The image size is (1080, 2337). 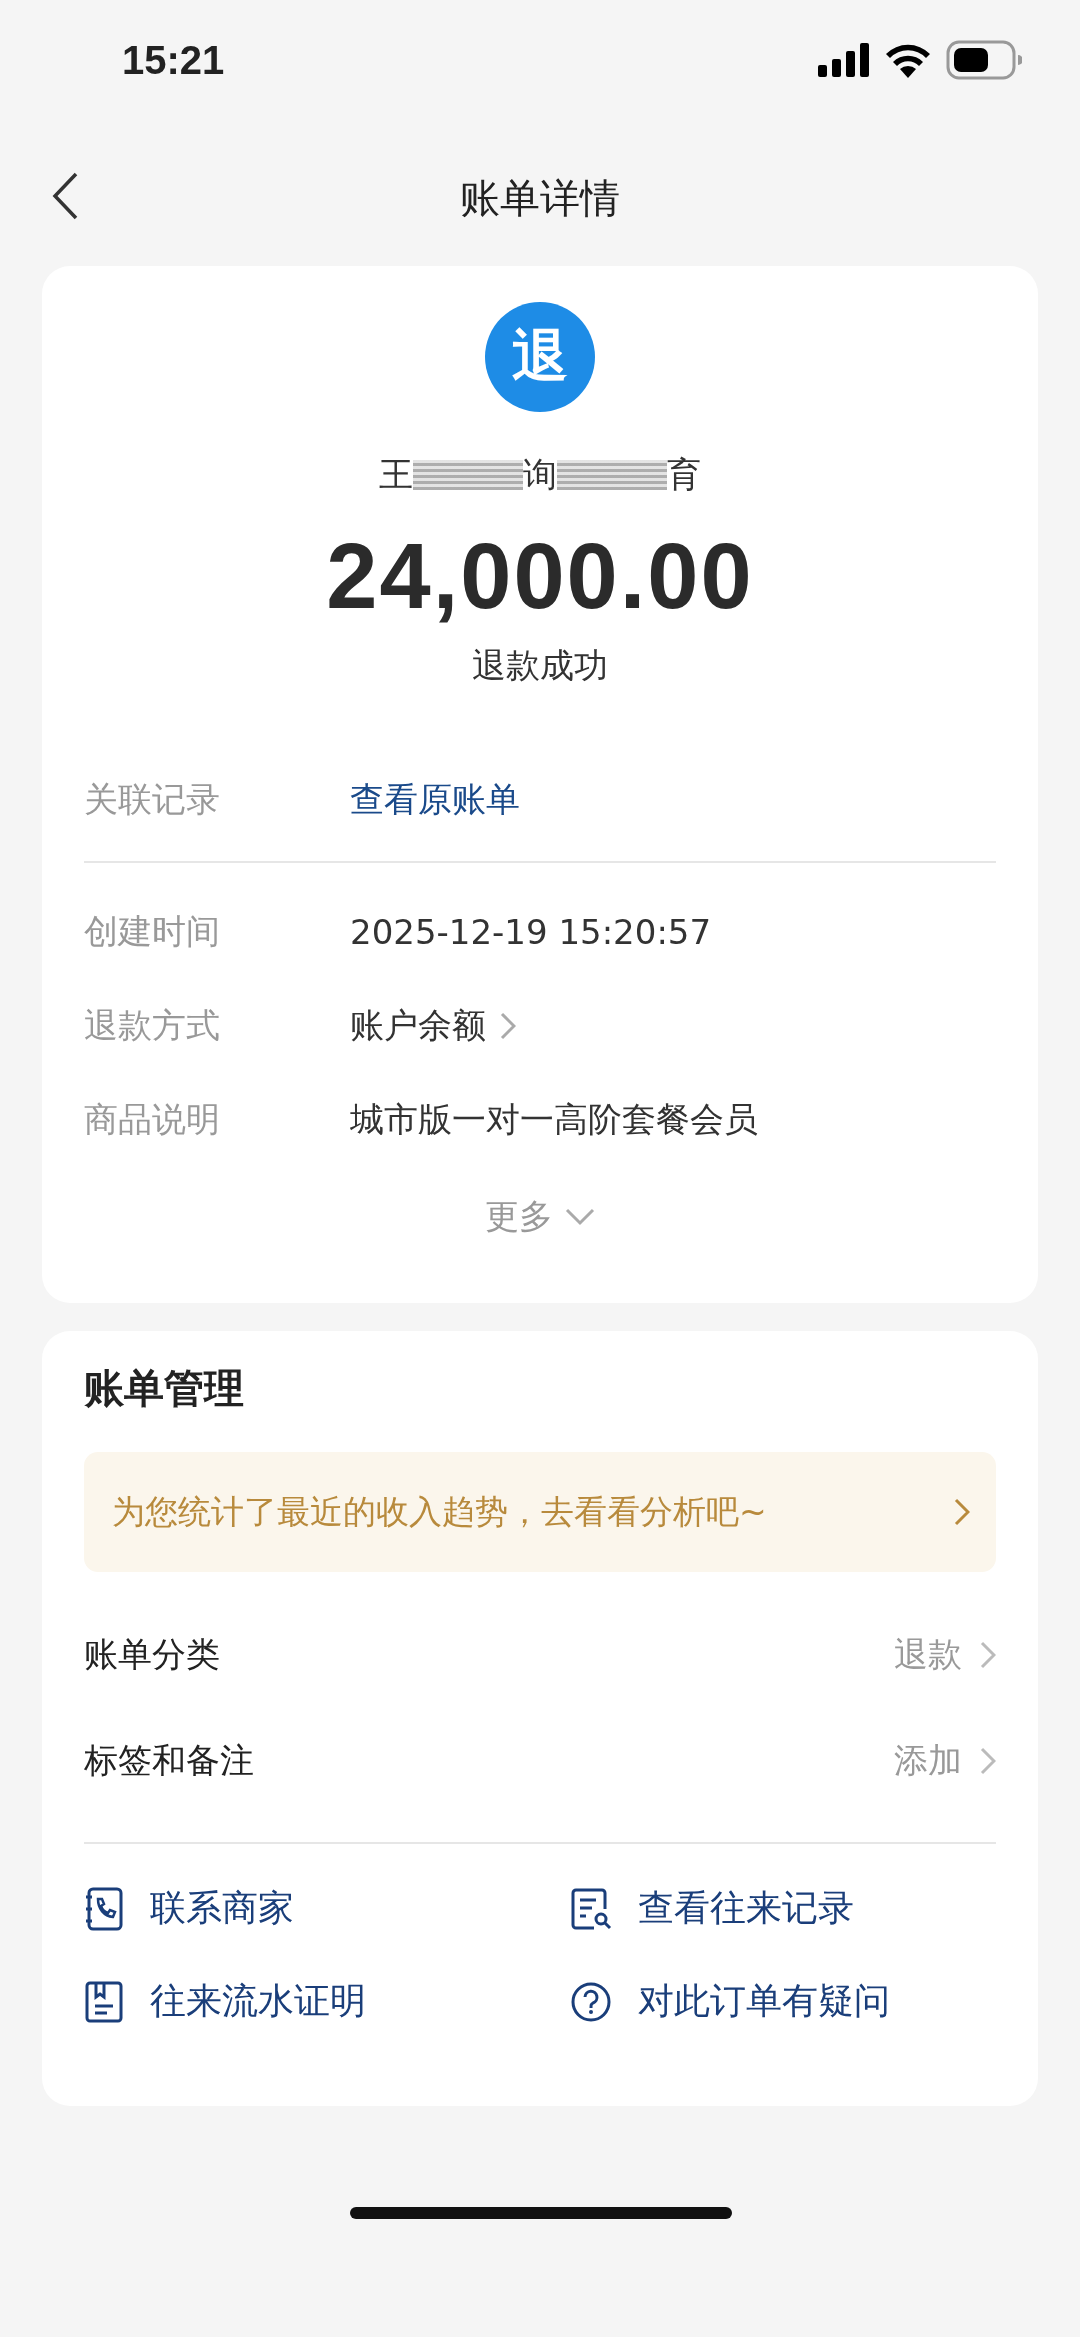 What do you see at coordinates (173, 60) in the screenshot?
I see `status-time: 15:21` at bounding box center [173, 60].